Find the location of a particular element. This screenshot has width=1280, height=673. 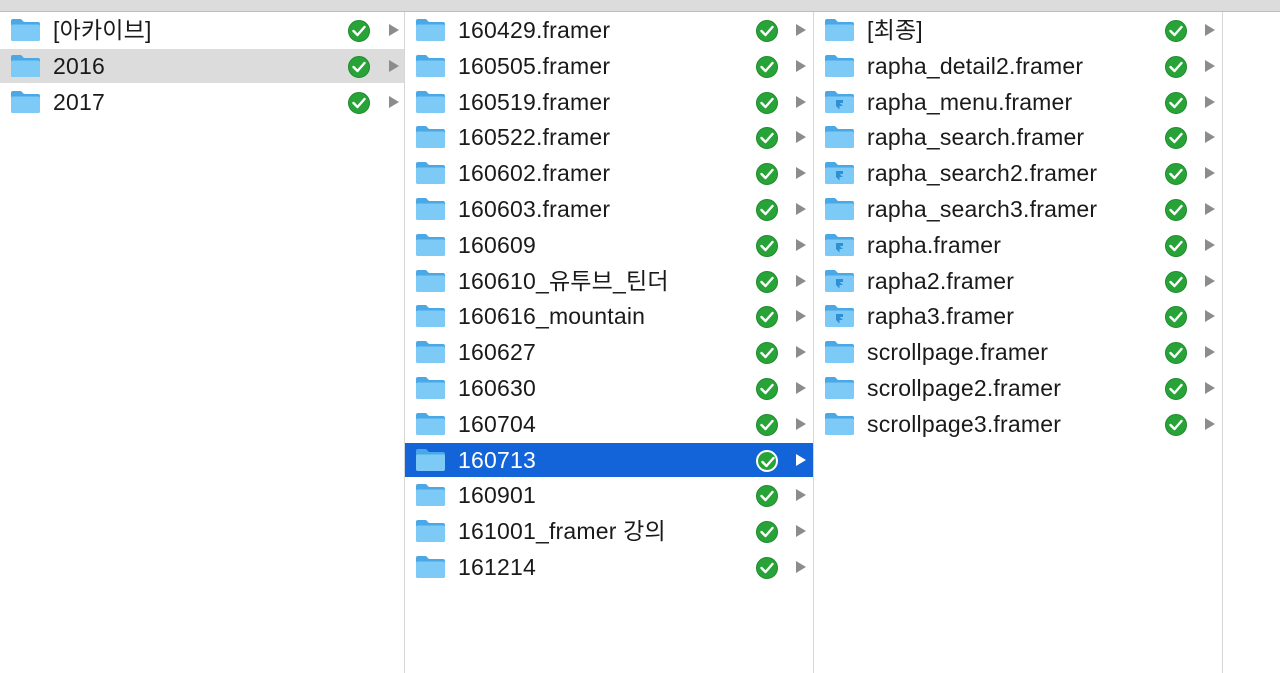

list-item: 161001_framer 강의 is located at coordinates (609, 531).